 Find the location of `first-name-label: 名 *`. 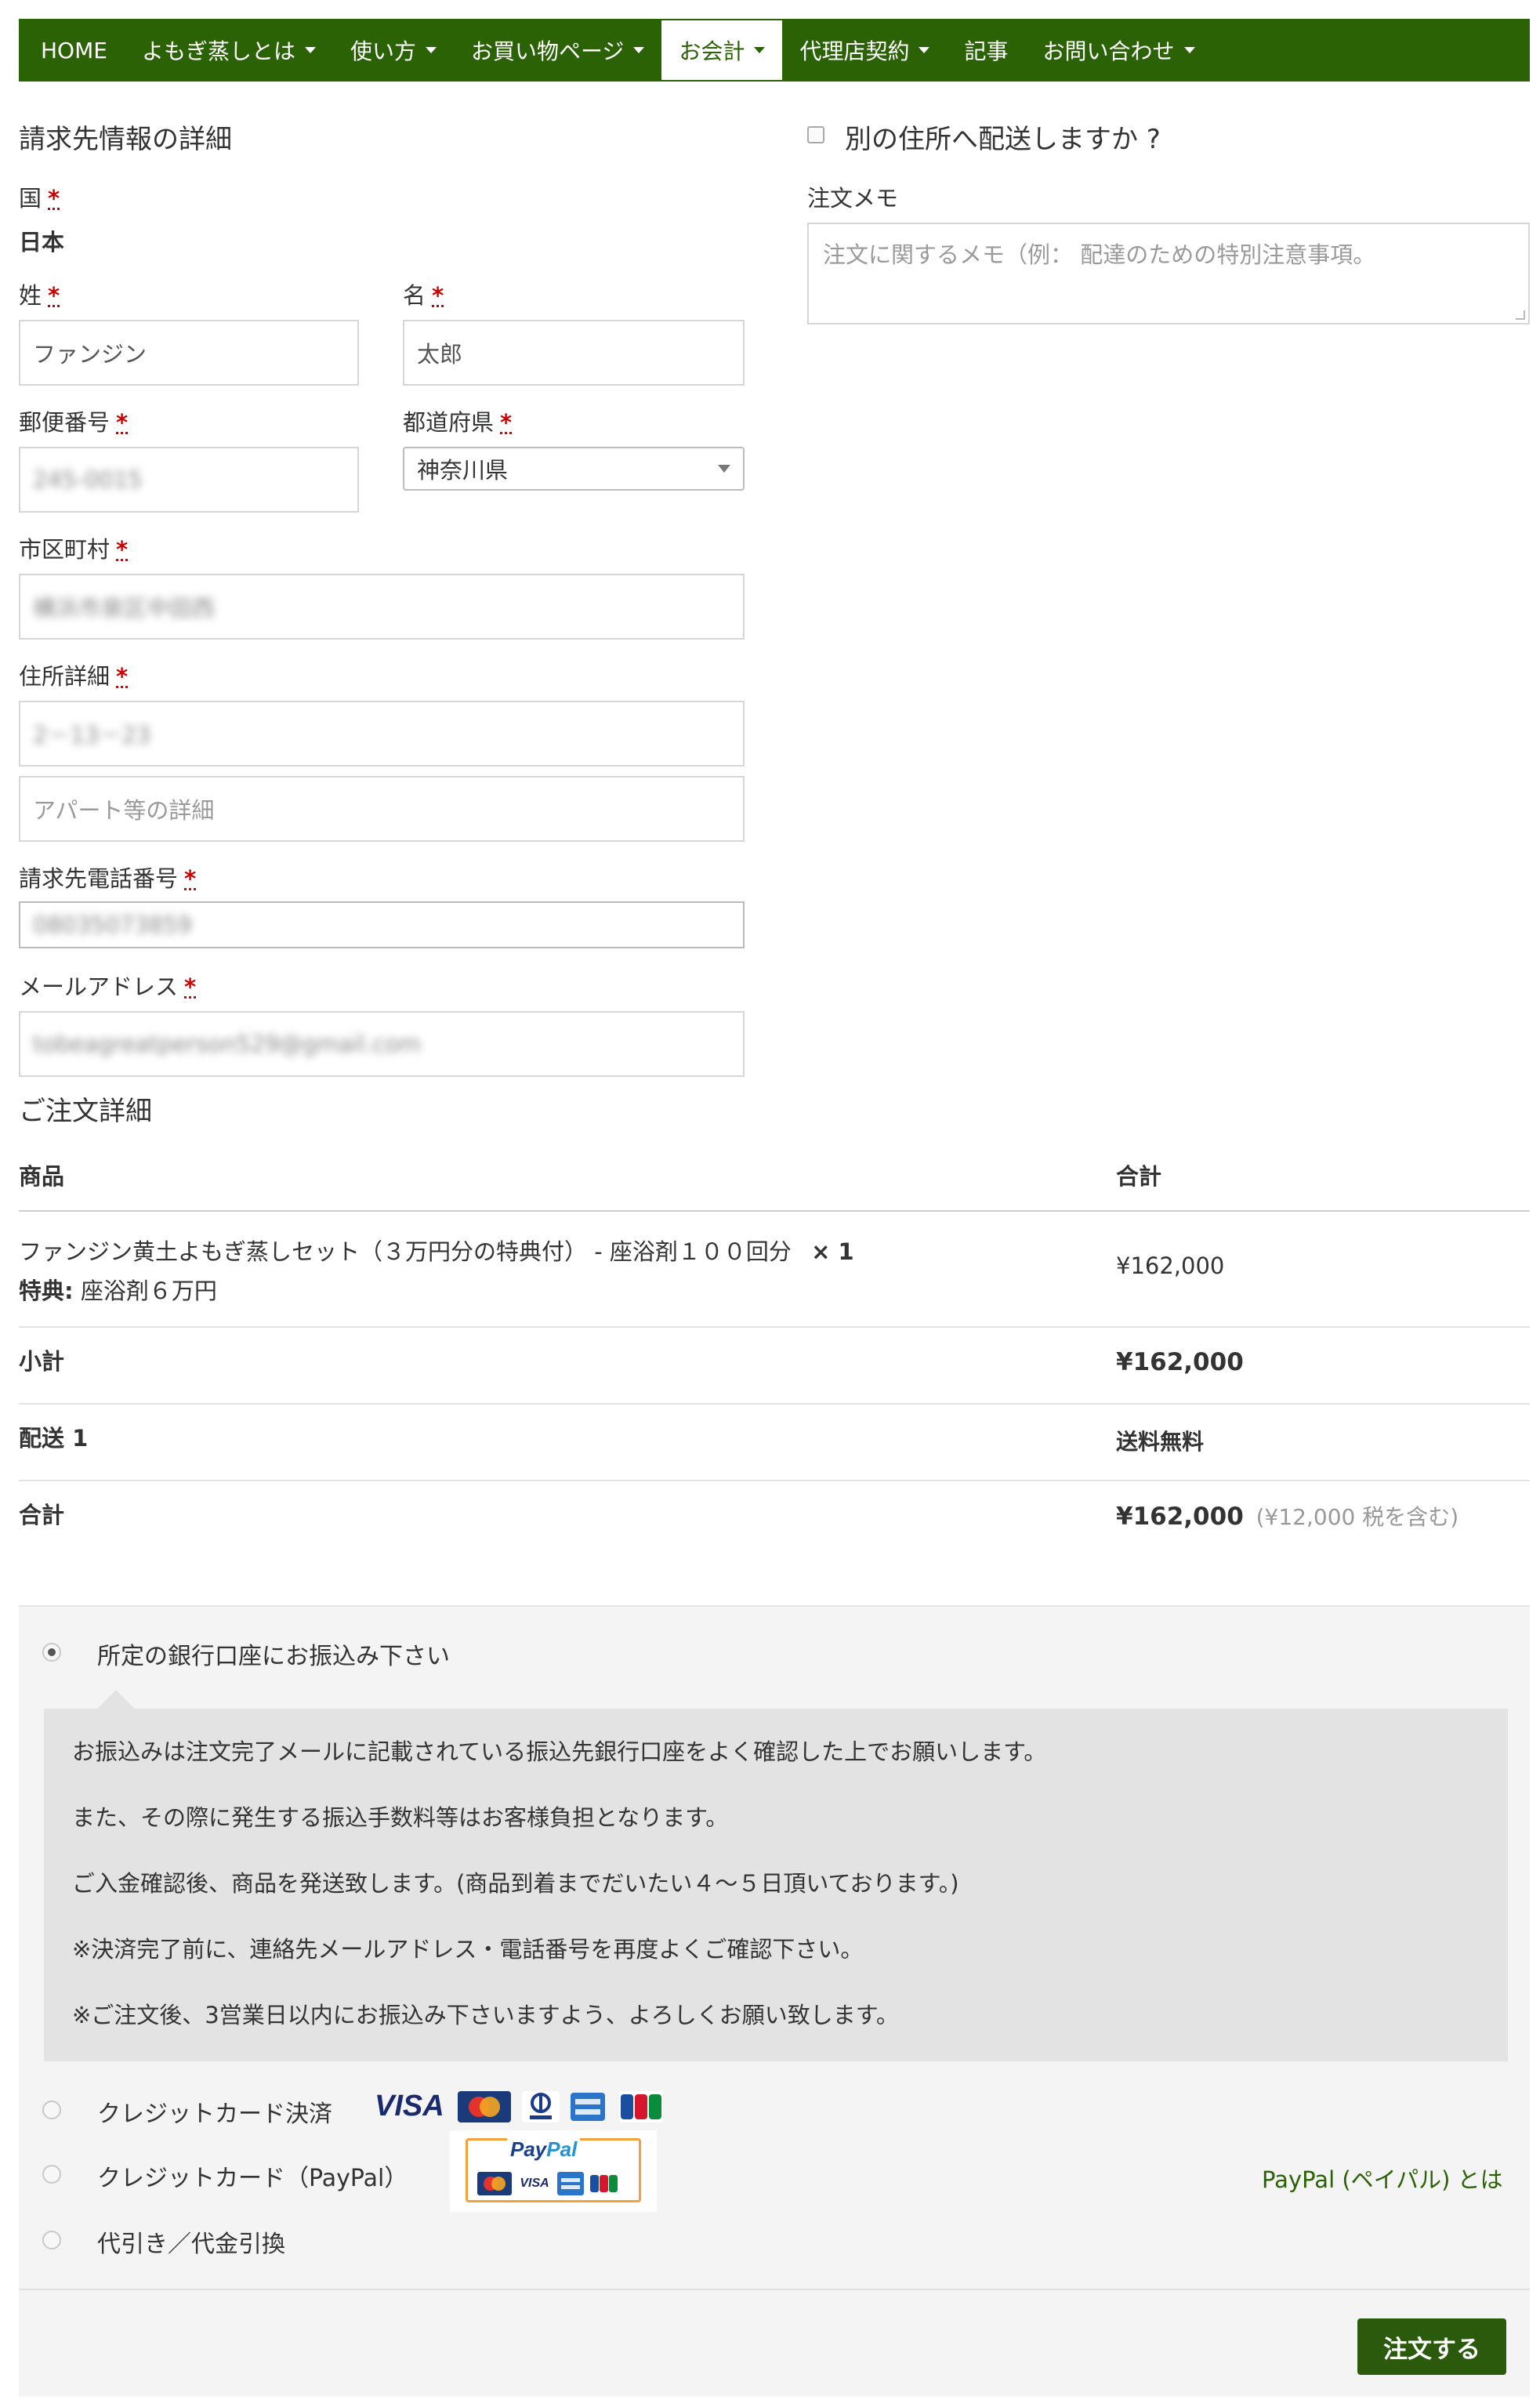

first-name-label: 名 * is located at coordinates (423, 294).